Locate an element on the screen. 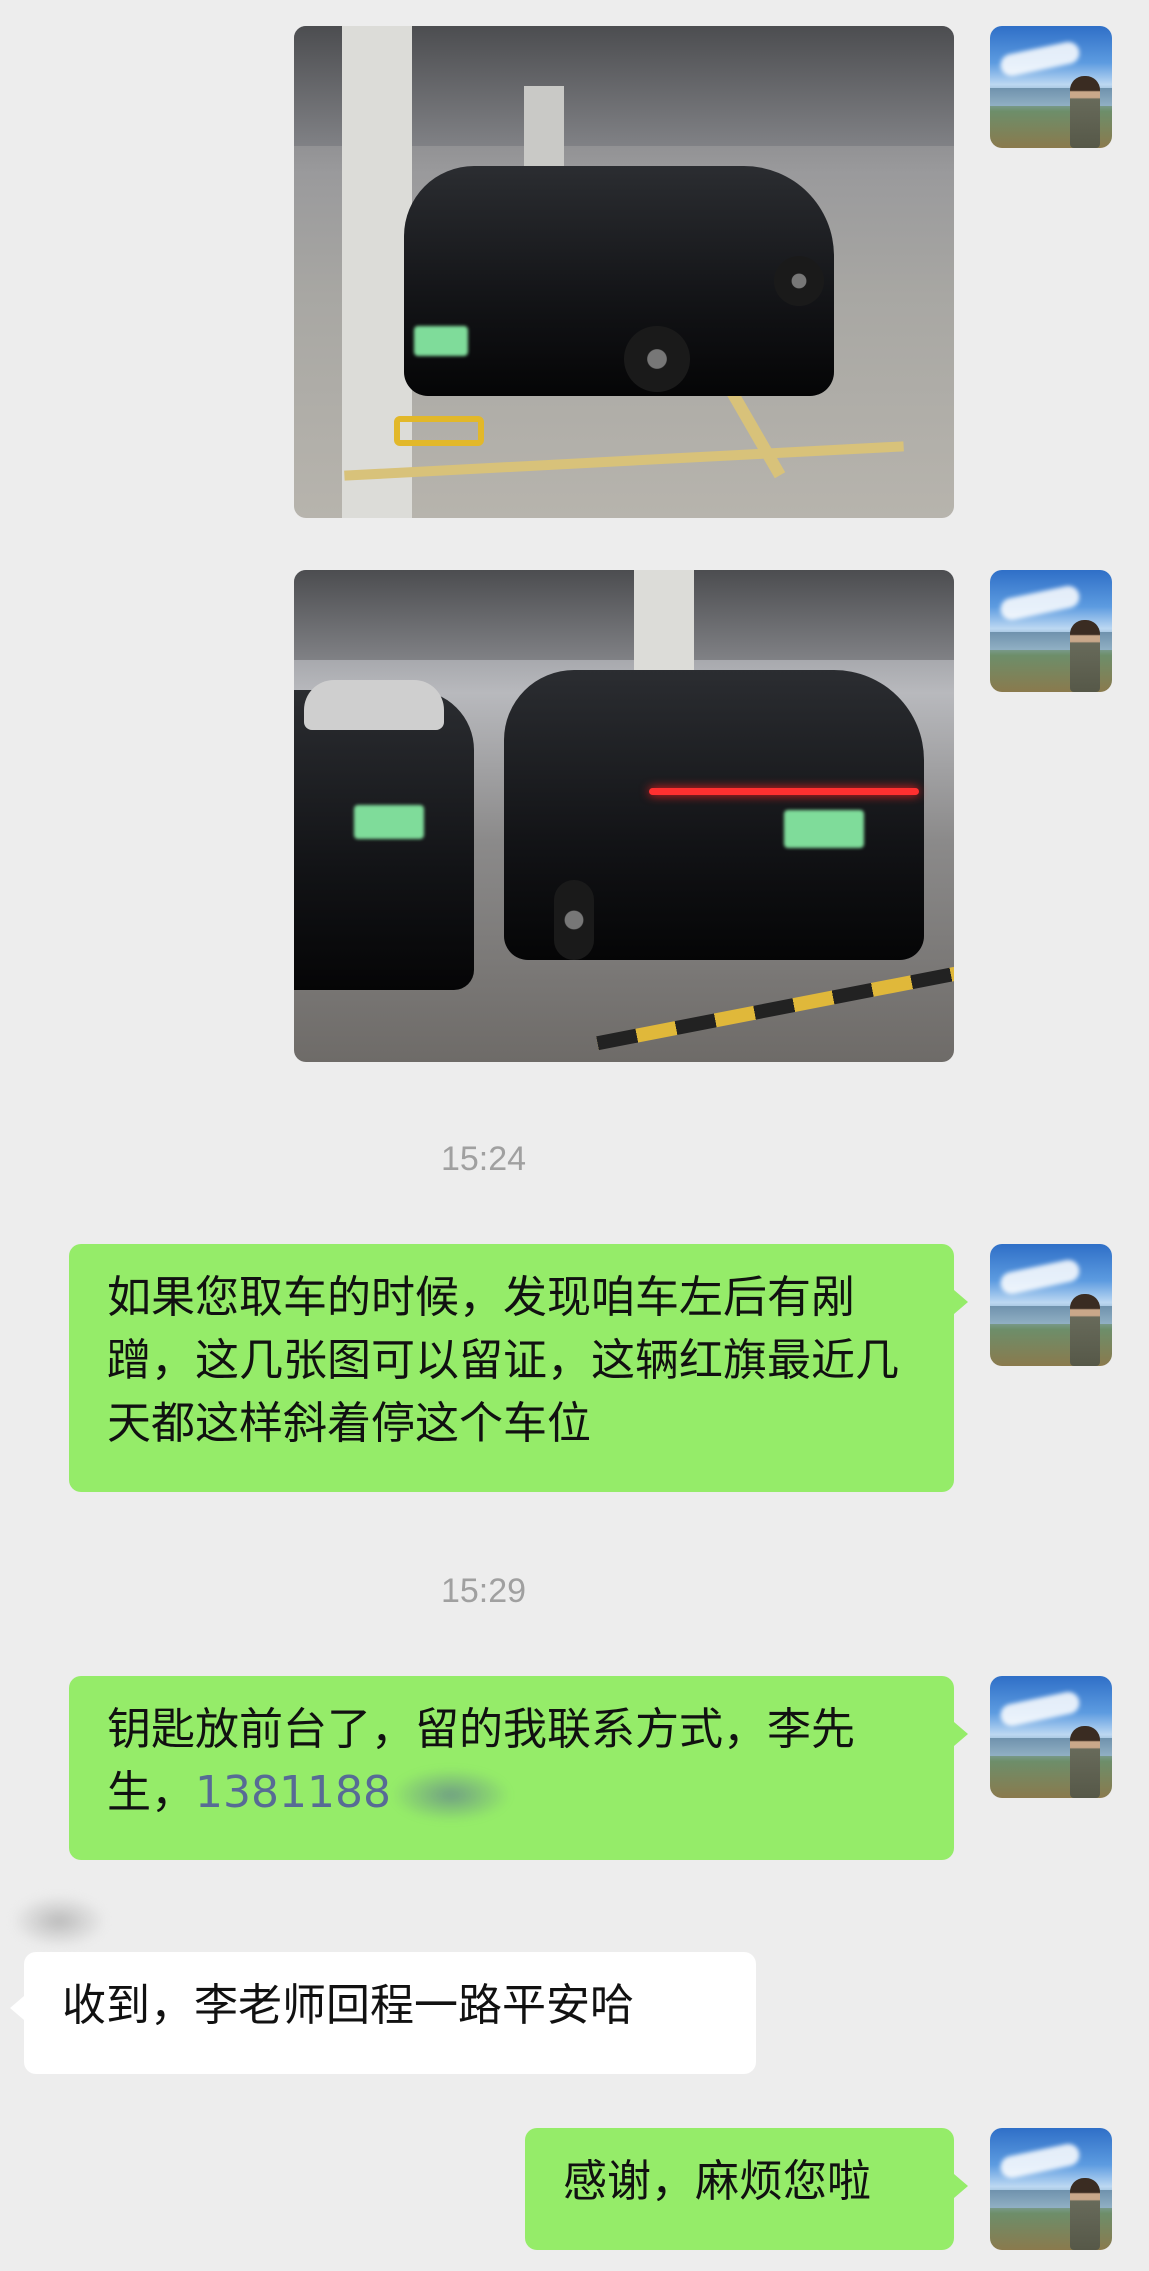 This screenshot has height=2271, width=1149. photo-message-parked-sedan is located at coordinates (624, 272).